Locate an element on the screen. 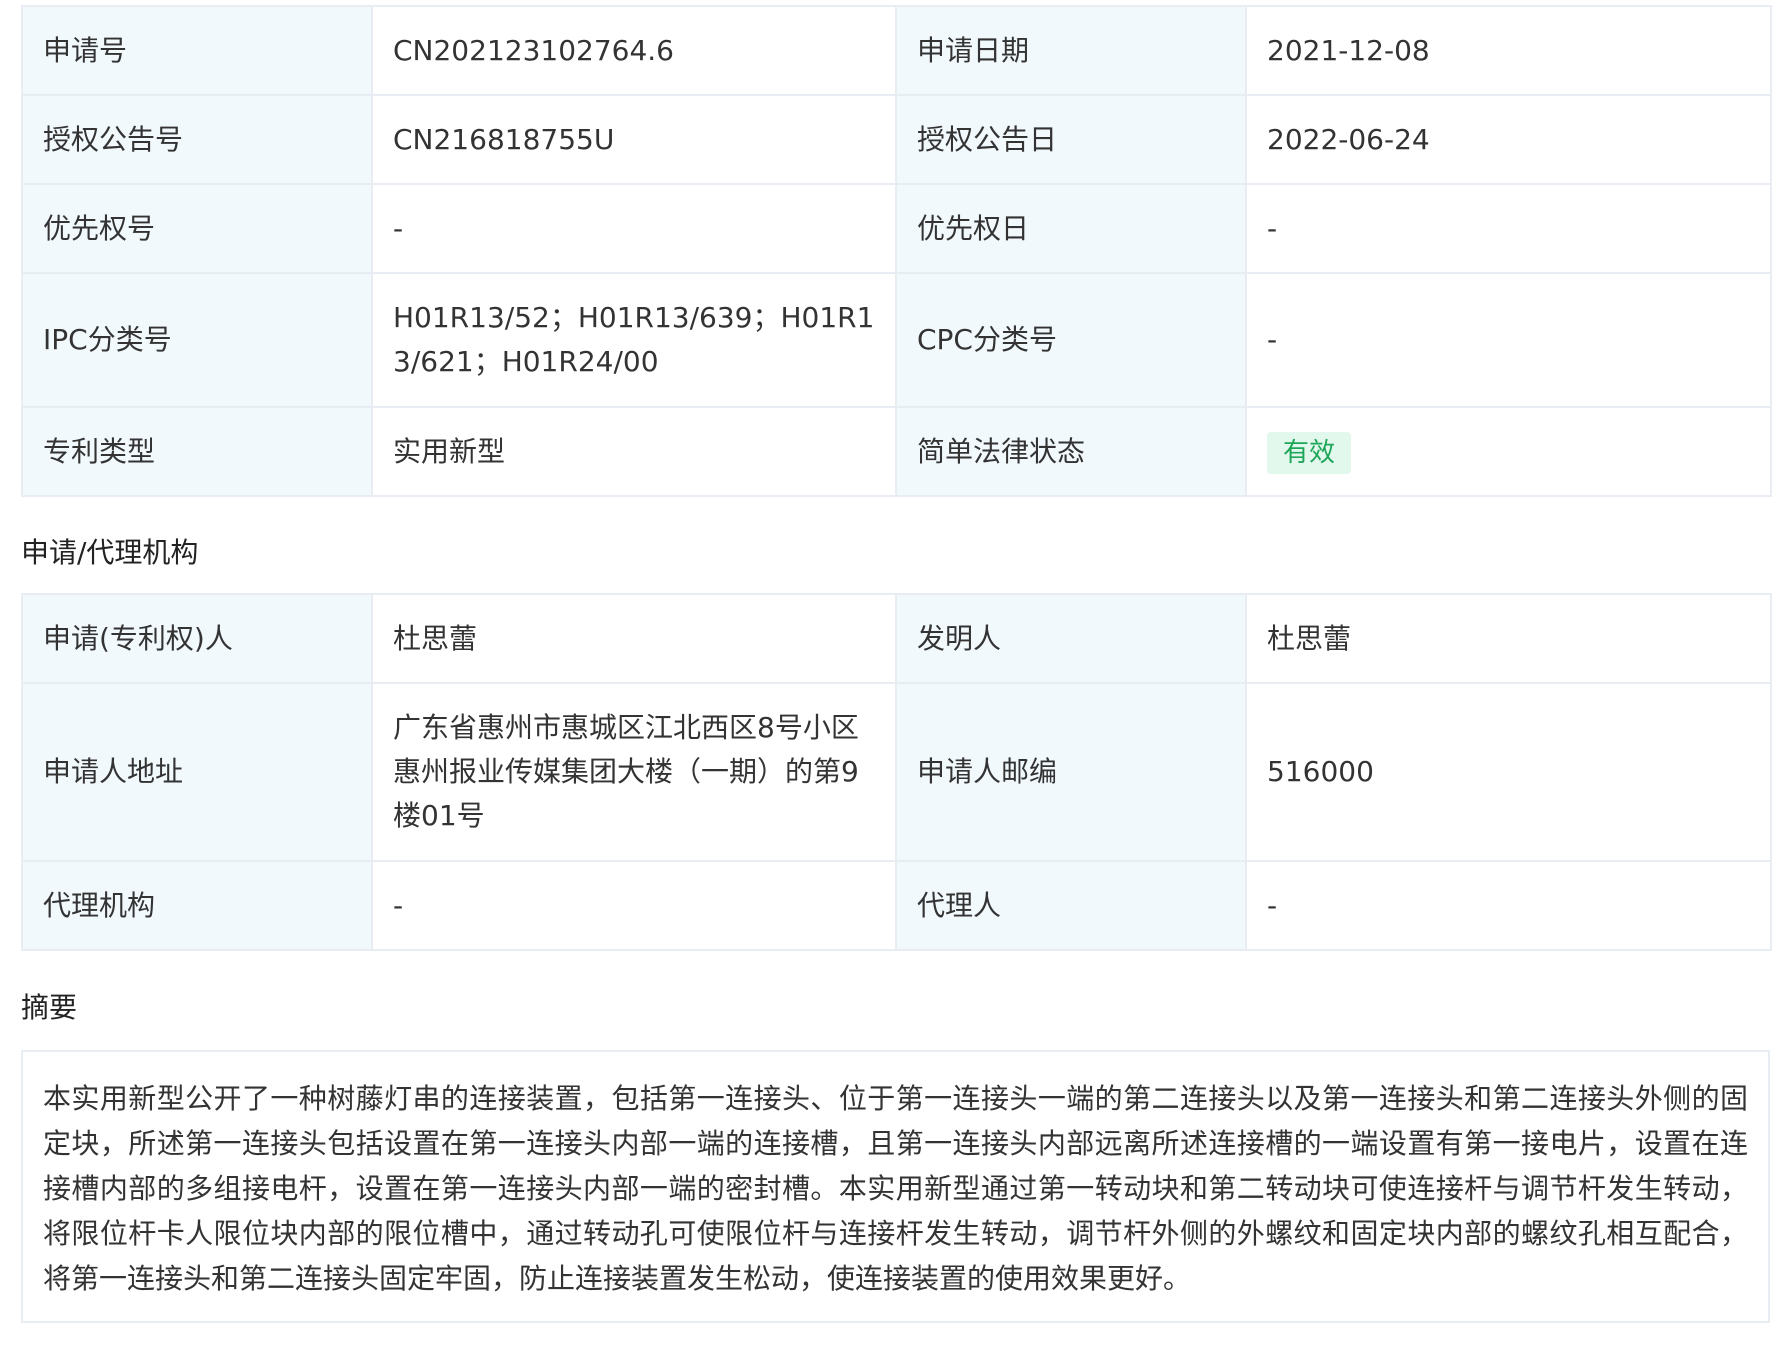  priority-number-value: - is located at coordinates (634, 228).